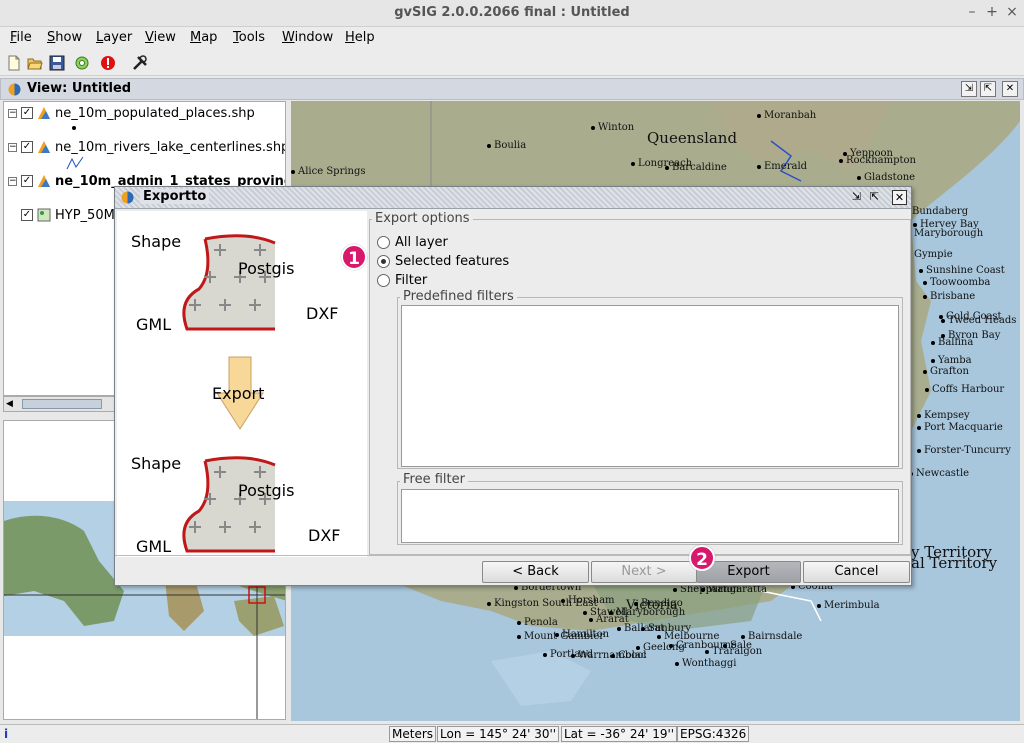 The width and height of the screenshot is (1024, 743). I want to click on toc-layer-hyp: ✓ HYP_50M, so click(61, 215).